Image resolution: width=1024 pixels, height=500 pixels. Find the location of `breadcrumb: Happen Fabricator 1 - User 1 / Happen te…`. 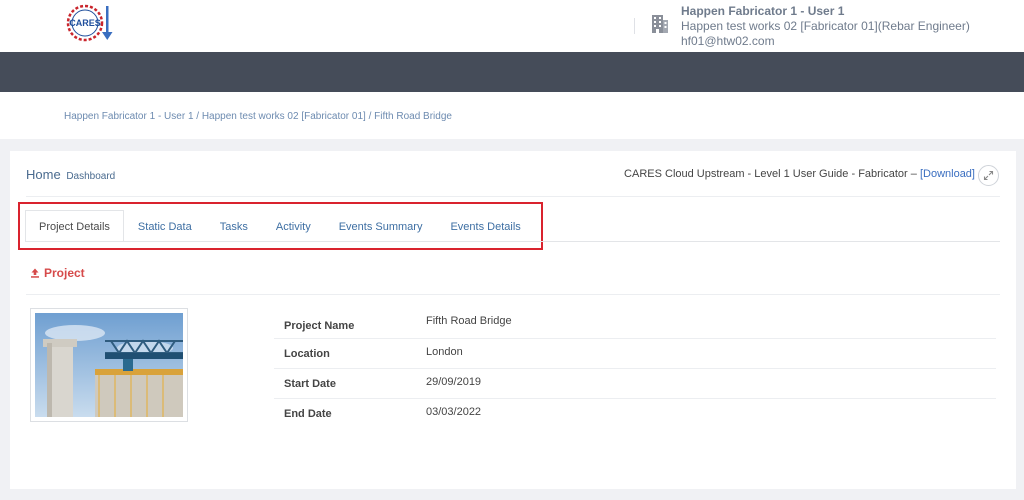

breadcrumb: Happen Fabricator 1 - User 1 / Happen te… is located at coordinates (258, 116).